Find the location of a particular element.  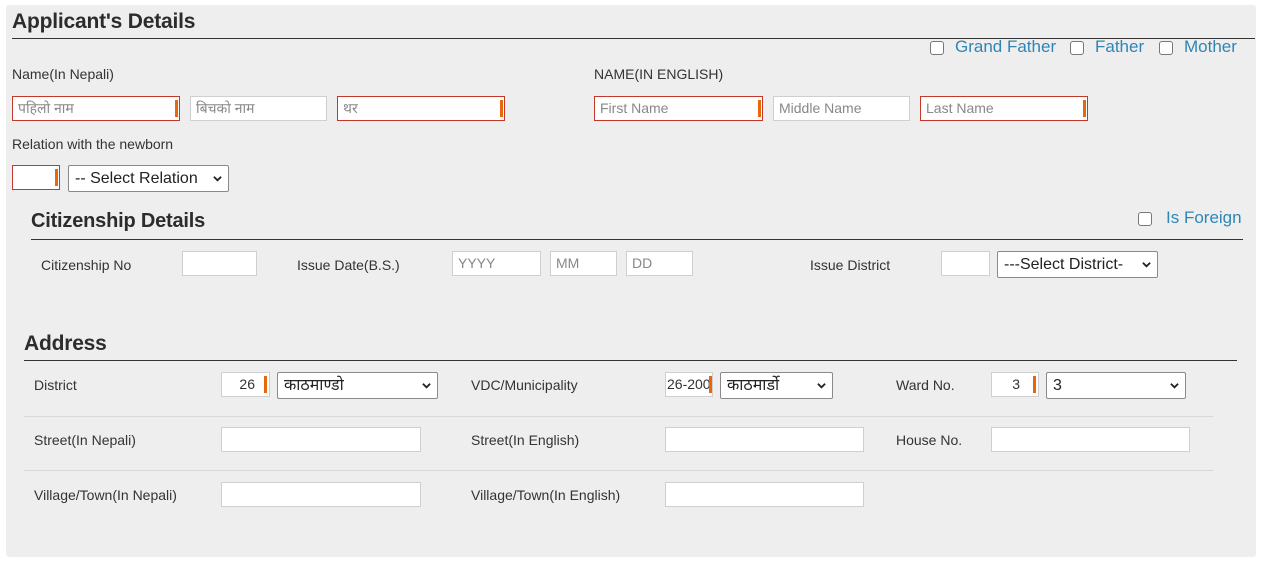

mother-label: Mother is located at coordinates (1210, 47).